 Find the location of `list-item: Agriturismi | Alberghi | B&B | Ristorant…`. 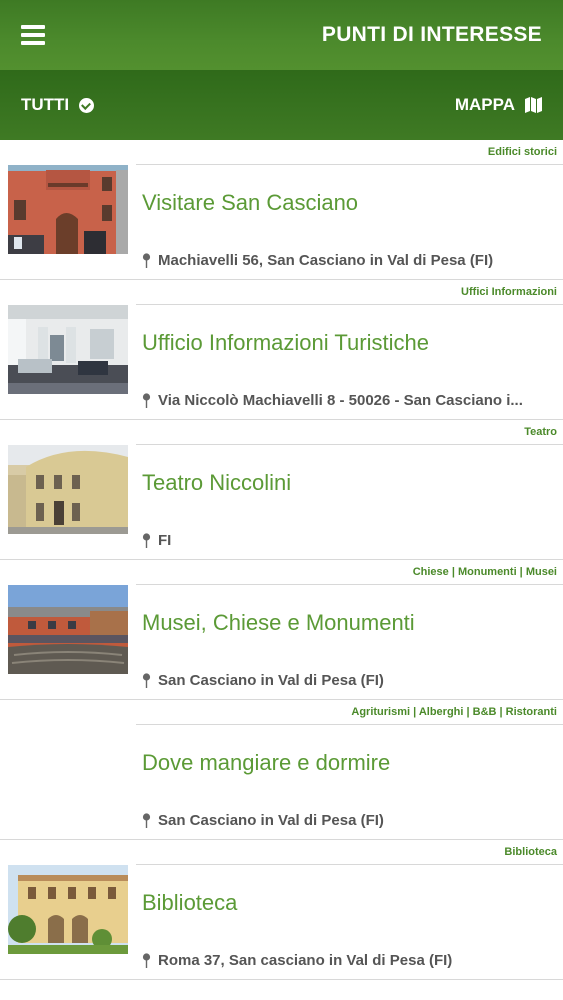

list-item: Agriturismi | Alberghi | B&B | Ristorant… is located at coordinates (281, 770).